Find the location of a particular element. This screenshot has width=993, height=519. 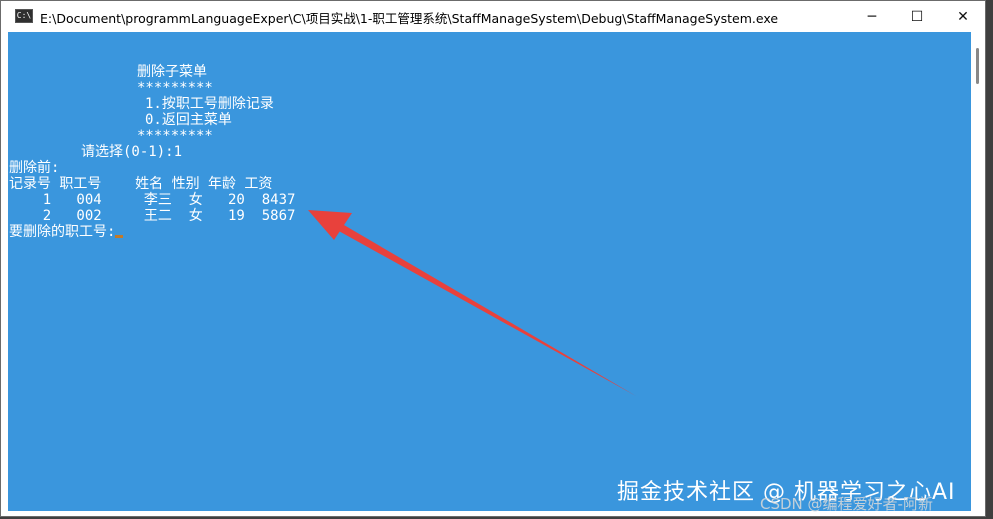

red-arrow-annotation is located at coordinates (472, 303).